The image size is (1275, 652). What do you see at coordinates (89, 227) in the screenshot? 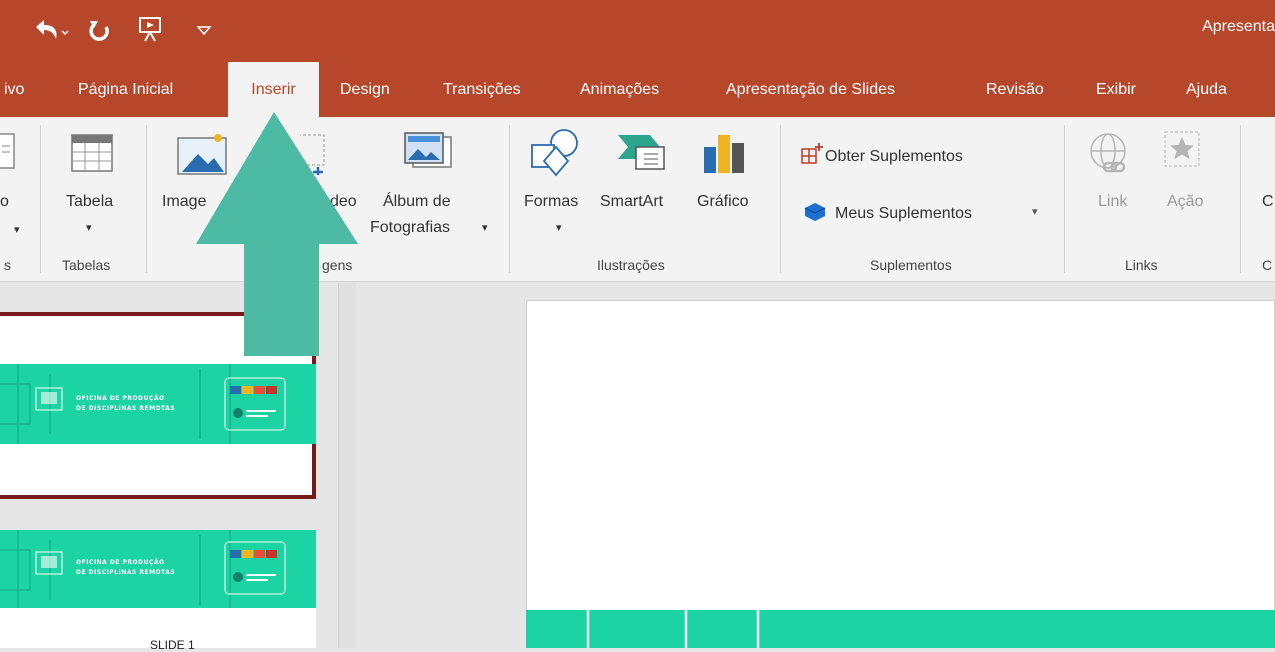
I see `tabela-dropdown-icon: ▾` at bounding box center [89, 227].